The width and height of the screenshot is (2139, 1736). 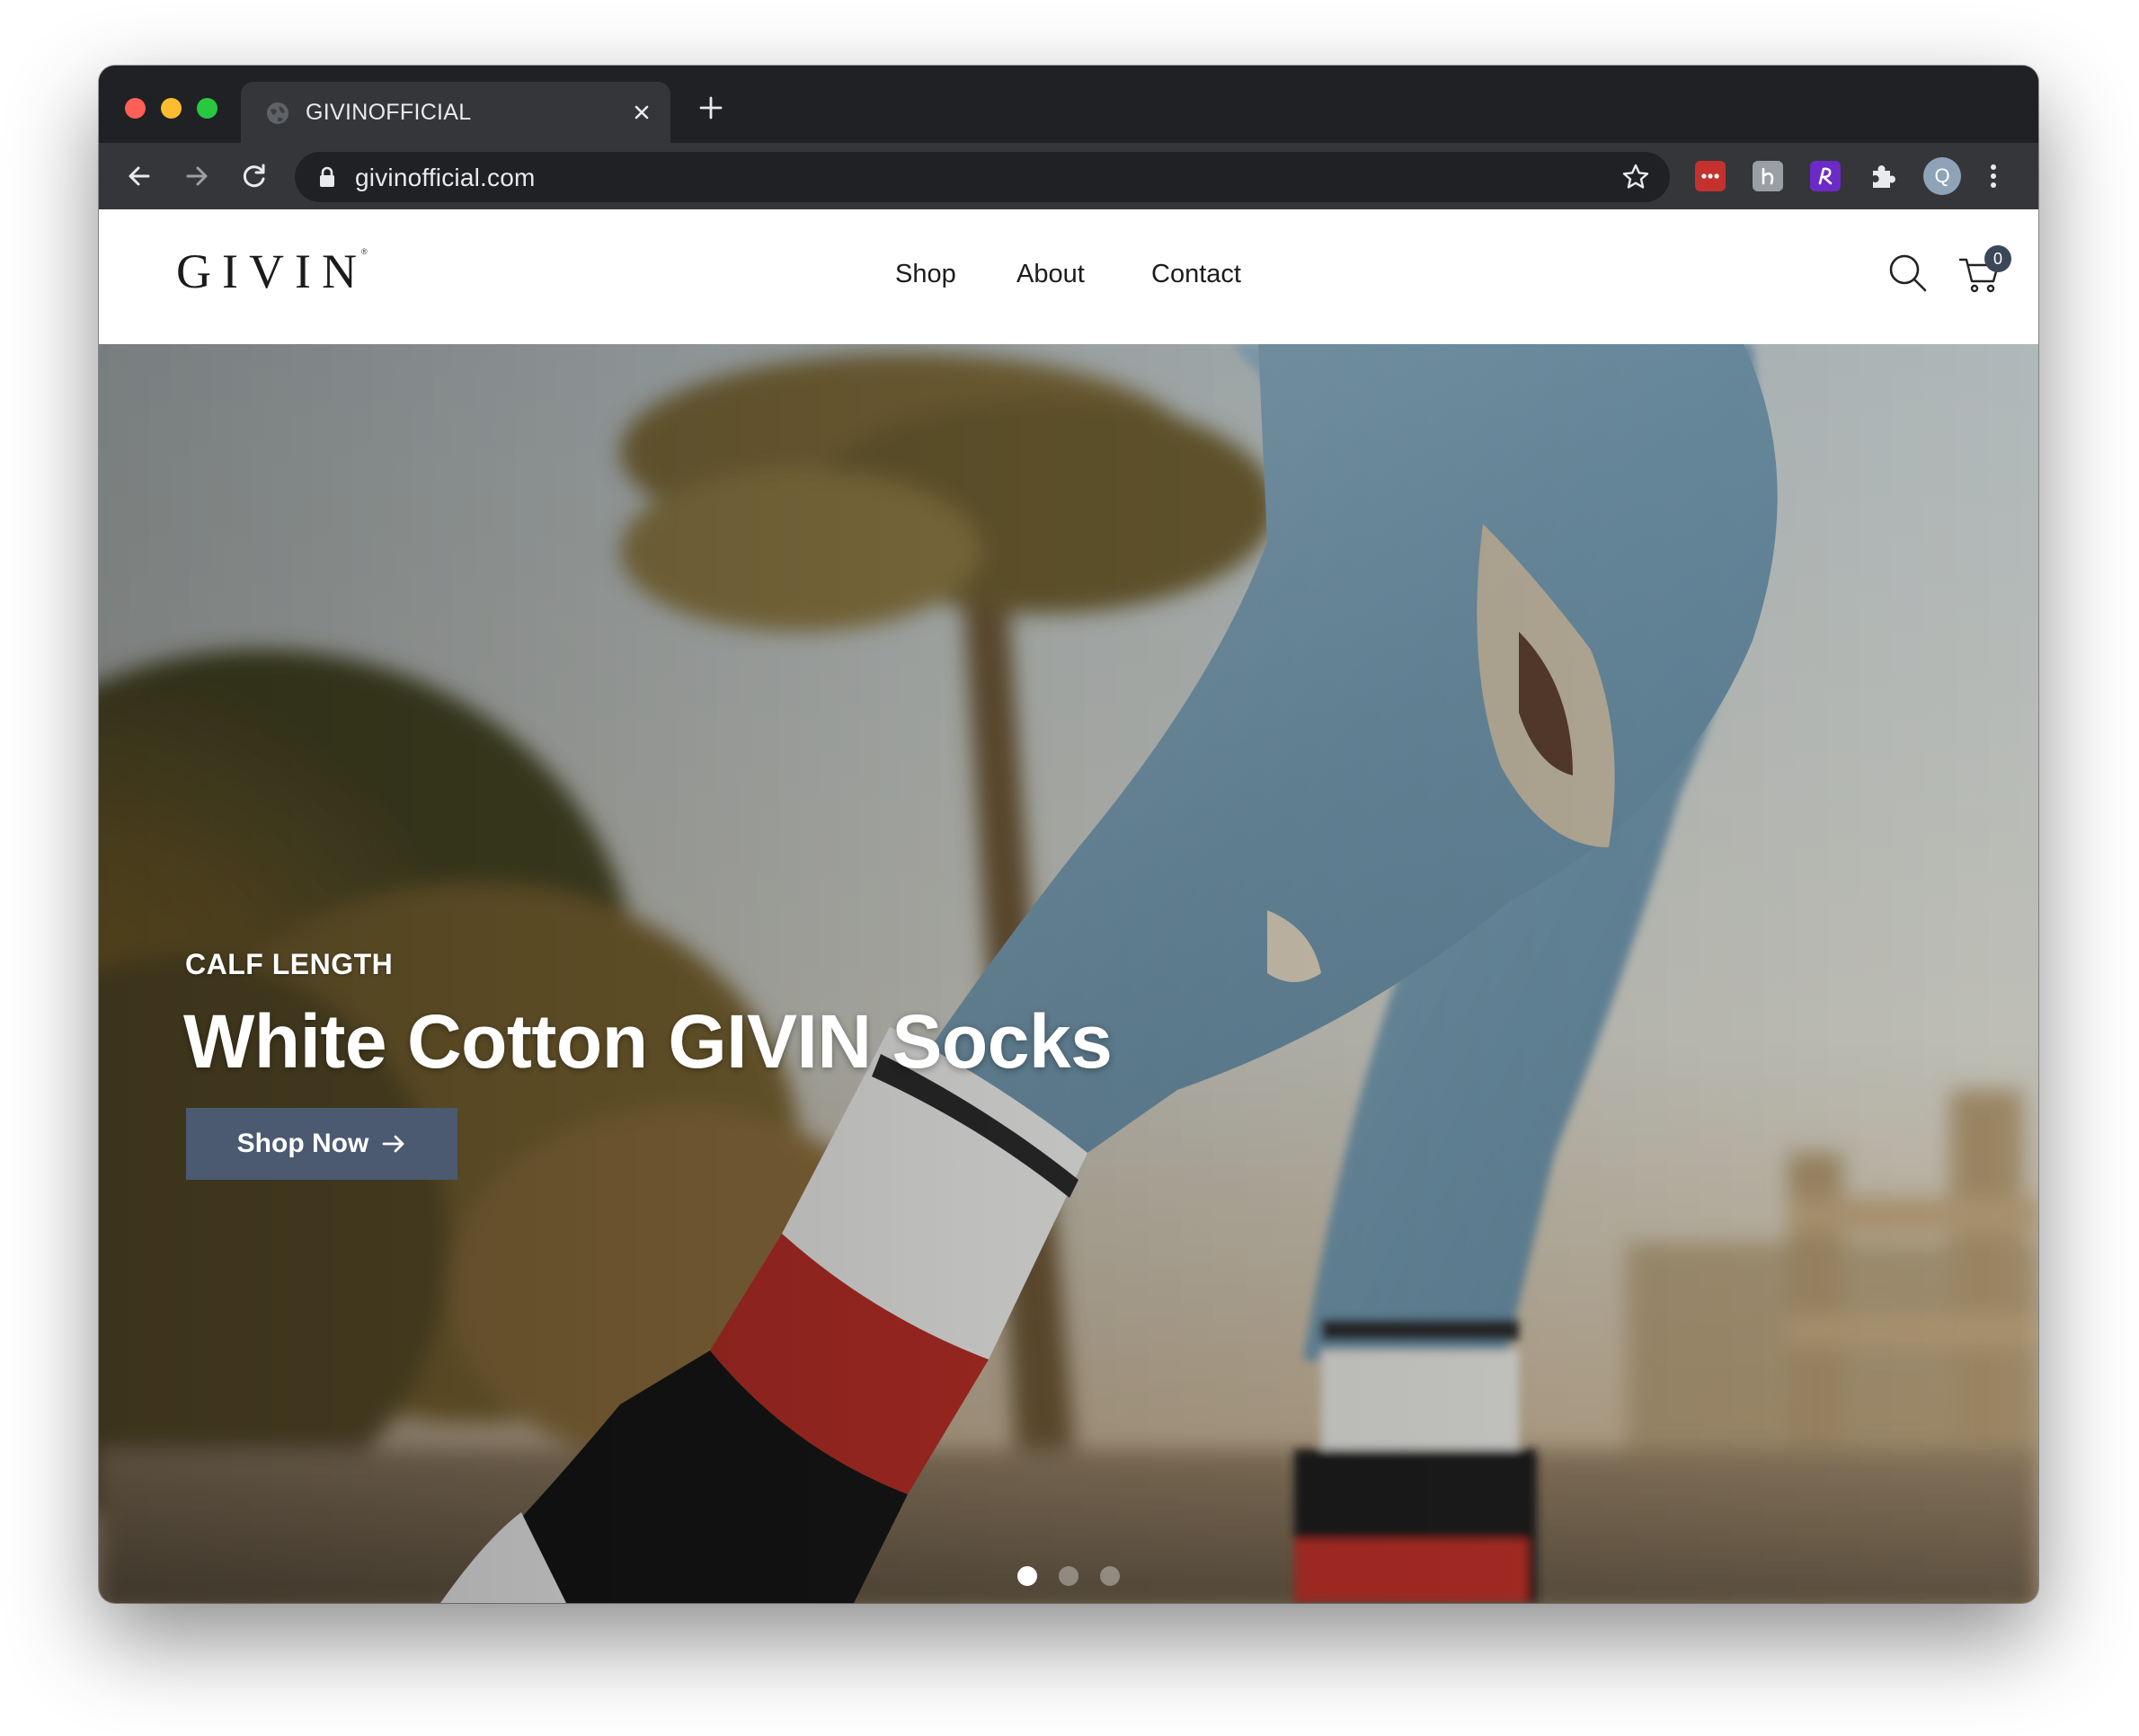 What do you see at coordinates (1050, 274) in the screenshot?
I see `nav-about-link: About` at bounding box center [1050, 274].